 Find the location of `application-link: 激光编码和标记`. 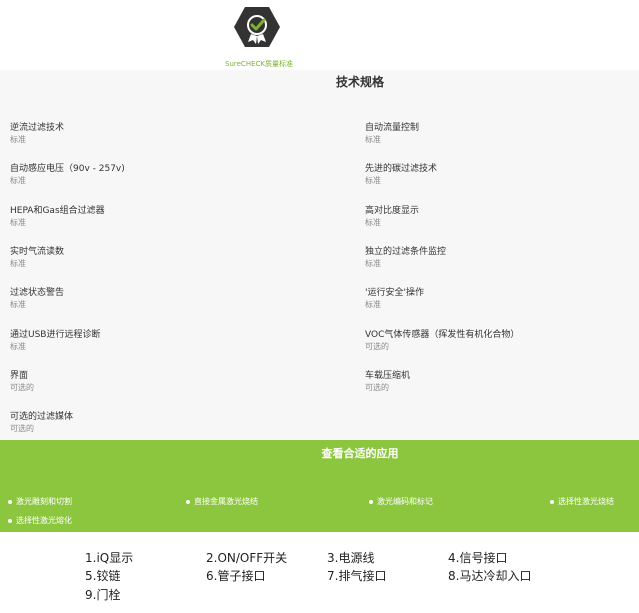

application-link: 激光编码和标记 is located at coordinates (401, 502).